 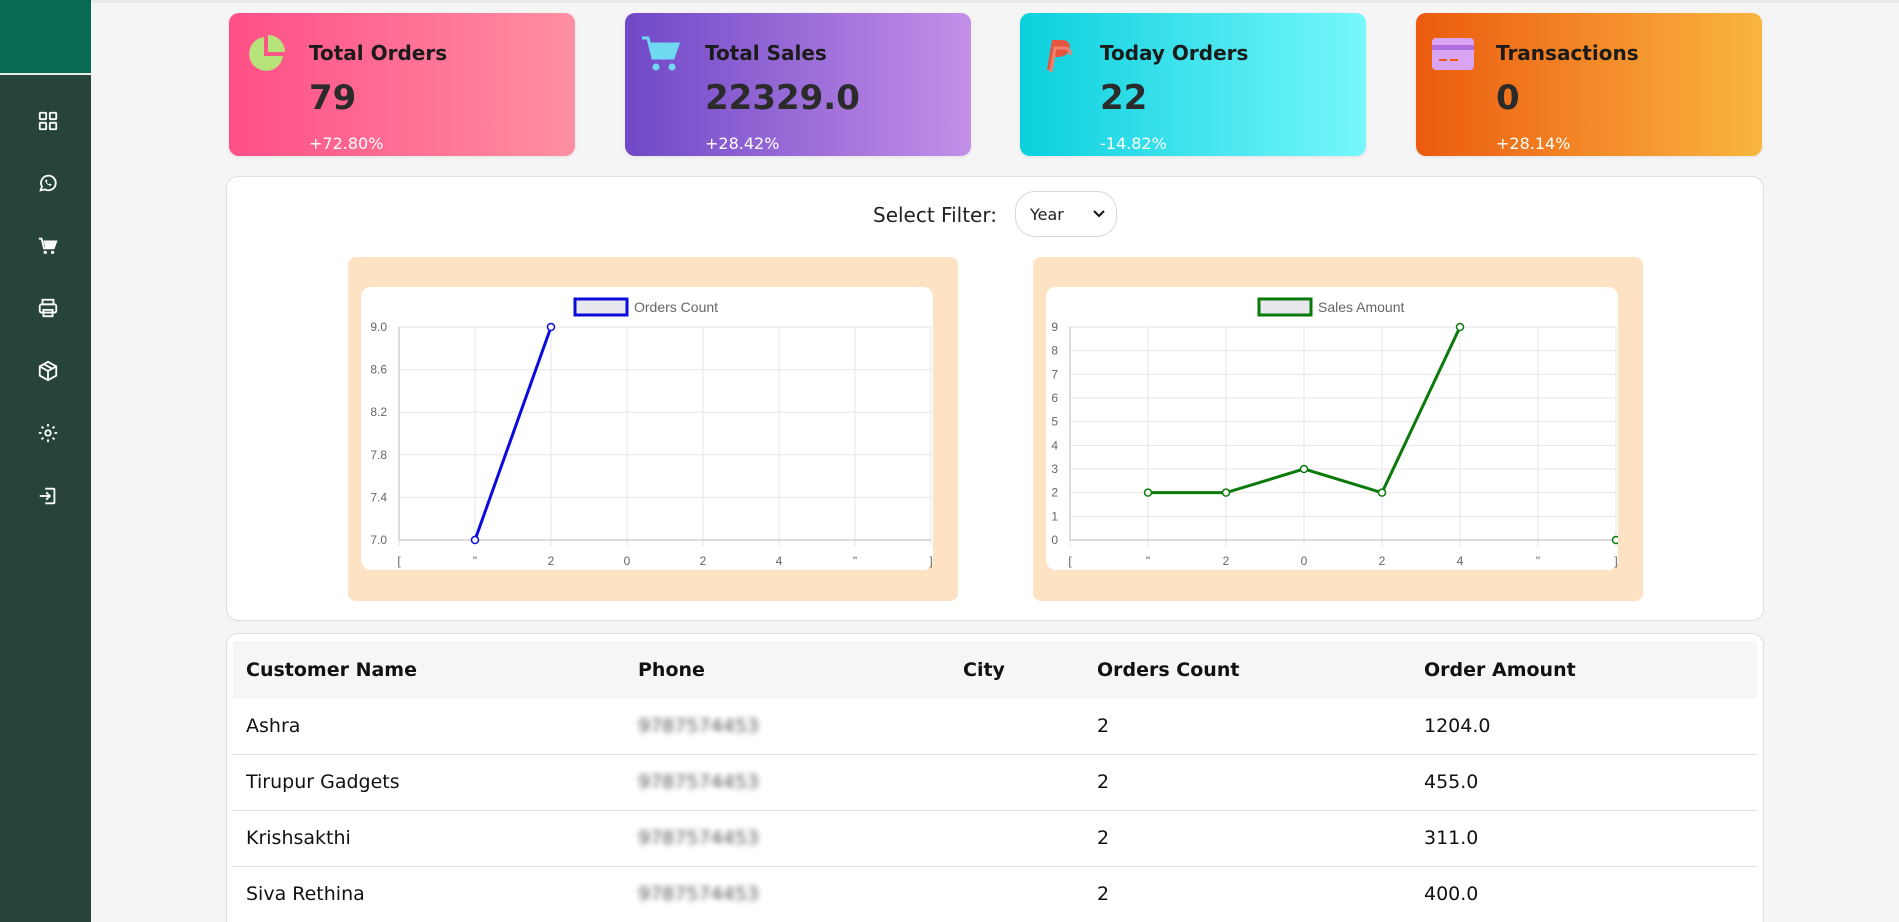 What do you see at coordinates (1589, 84) in the screenshot?
I see `stat-card-transactions: Transactions 0 +28.14%` at bounding box center [1589, 84].